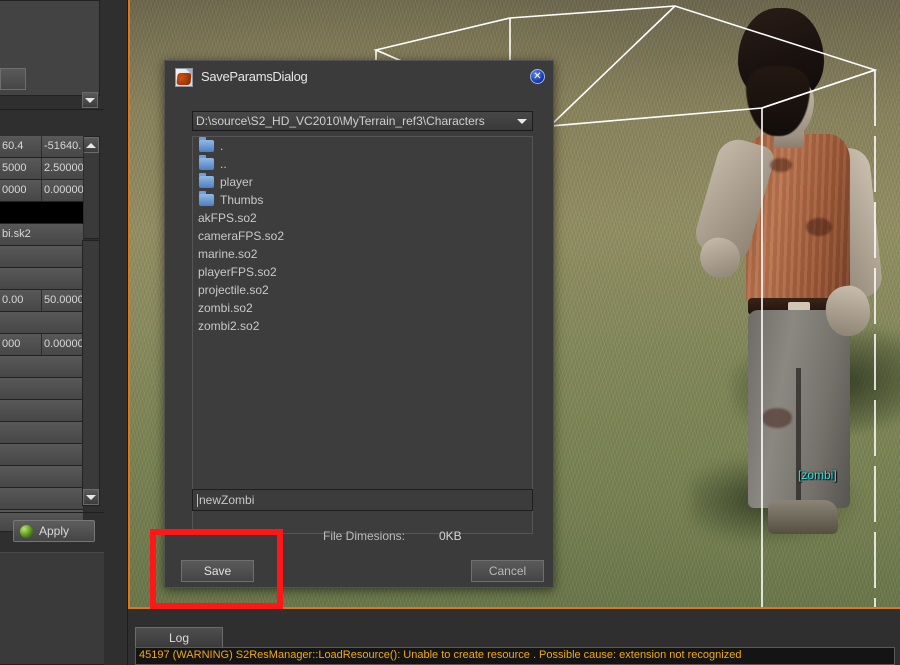 The height and width of the screenshot is (665, 900). What do you see at coordinates (21, 168) in the screenshot?
I see `grid-cell: 5000` at bounding box center [21, 168].